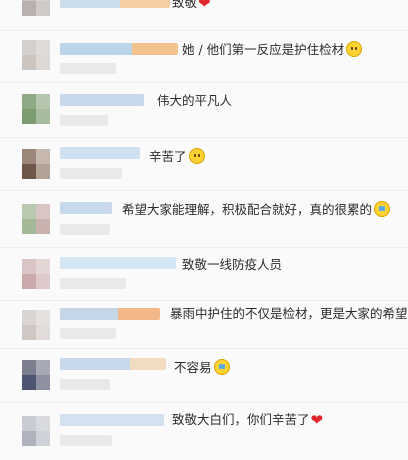 Image resolution: width=408 pixels, height=460 pixels. Describe the element at coordinates (204, 219) in the screenshot. I see `comment-item: 希望大家能理解，积极配合就好，真的很累的` at that location.